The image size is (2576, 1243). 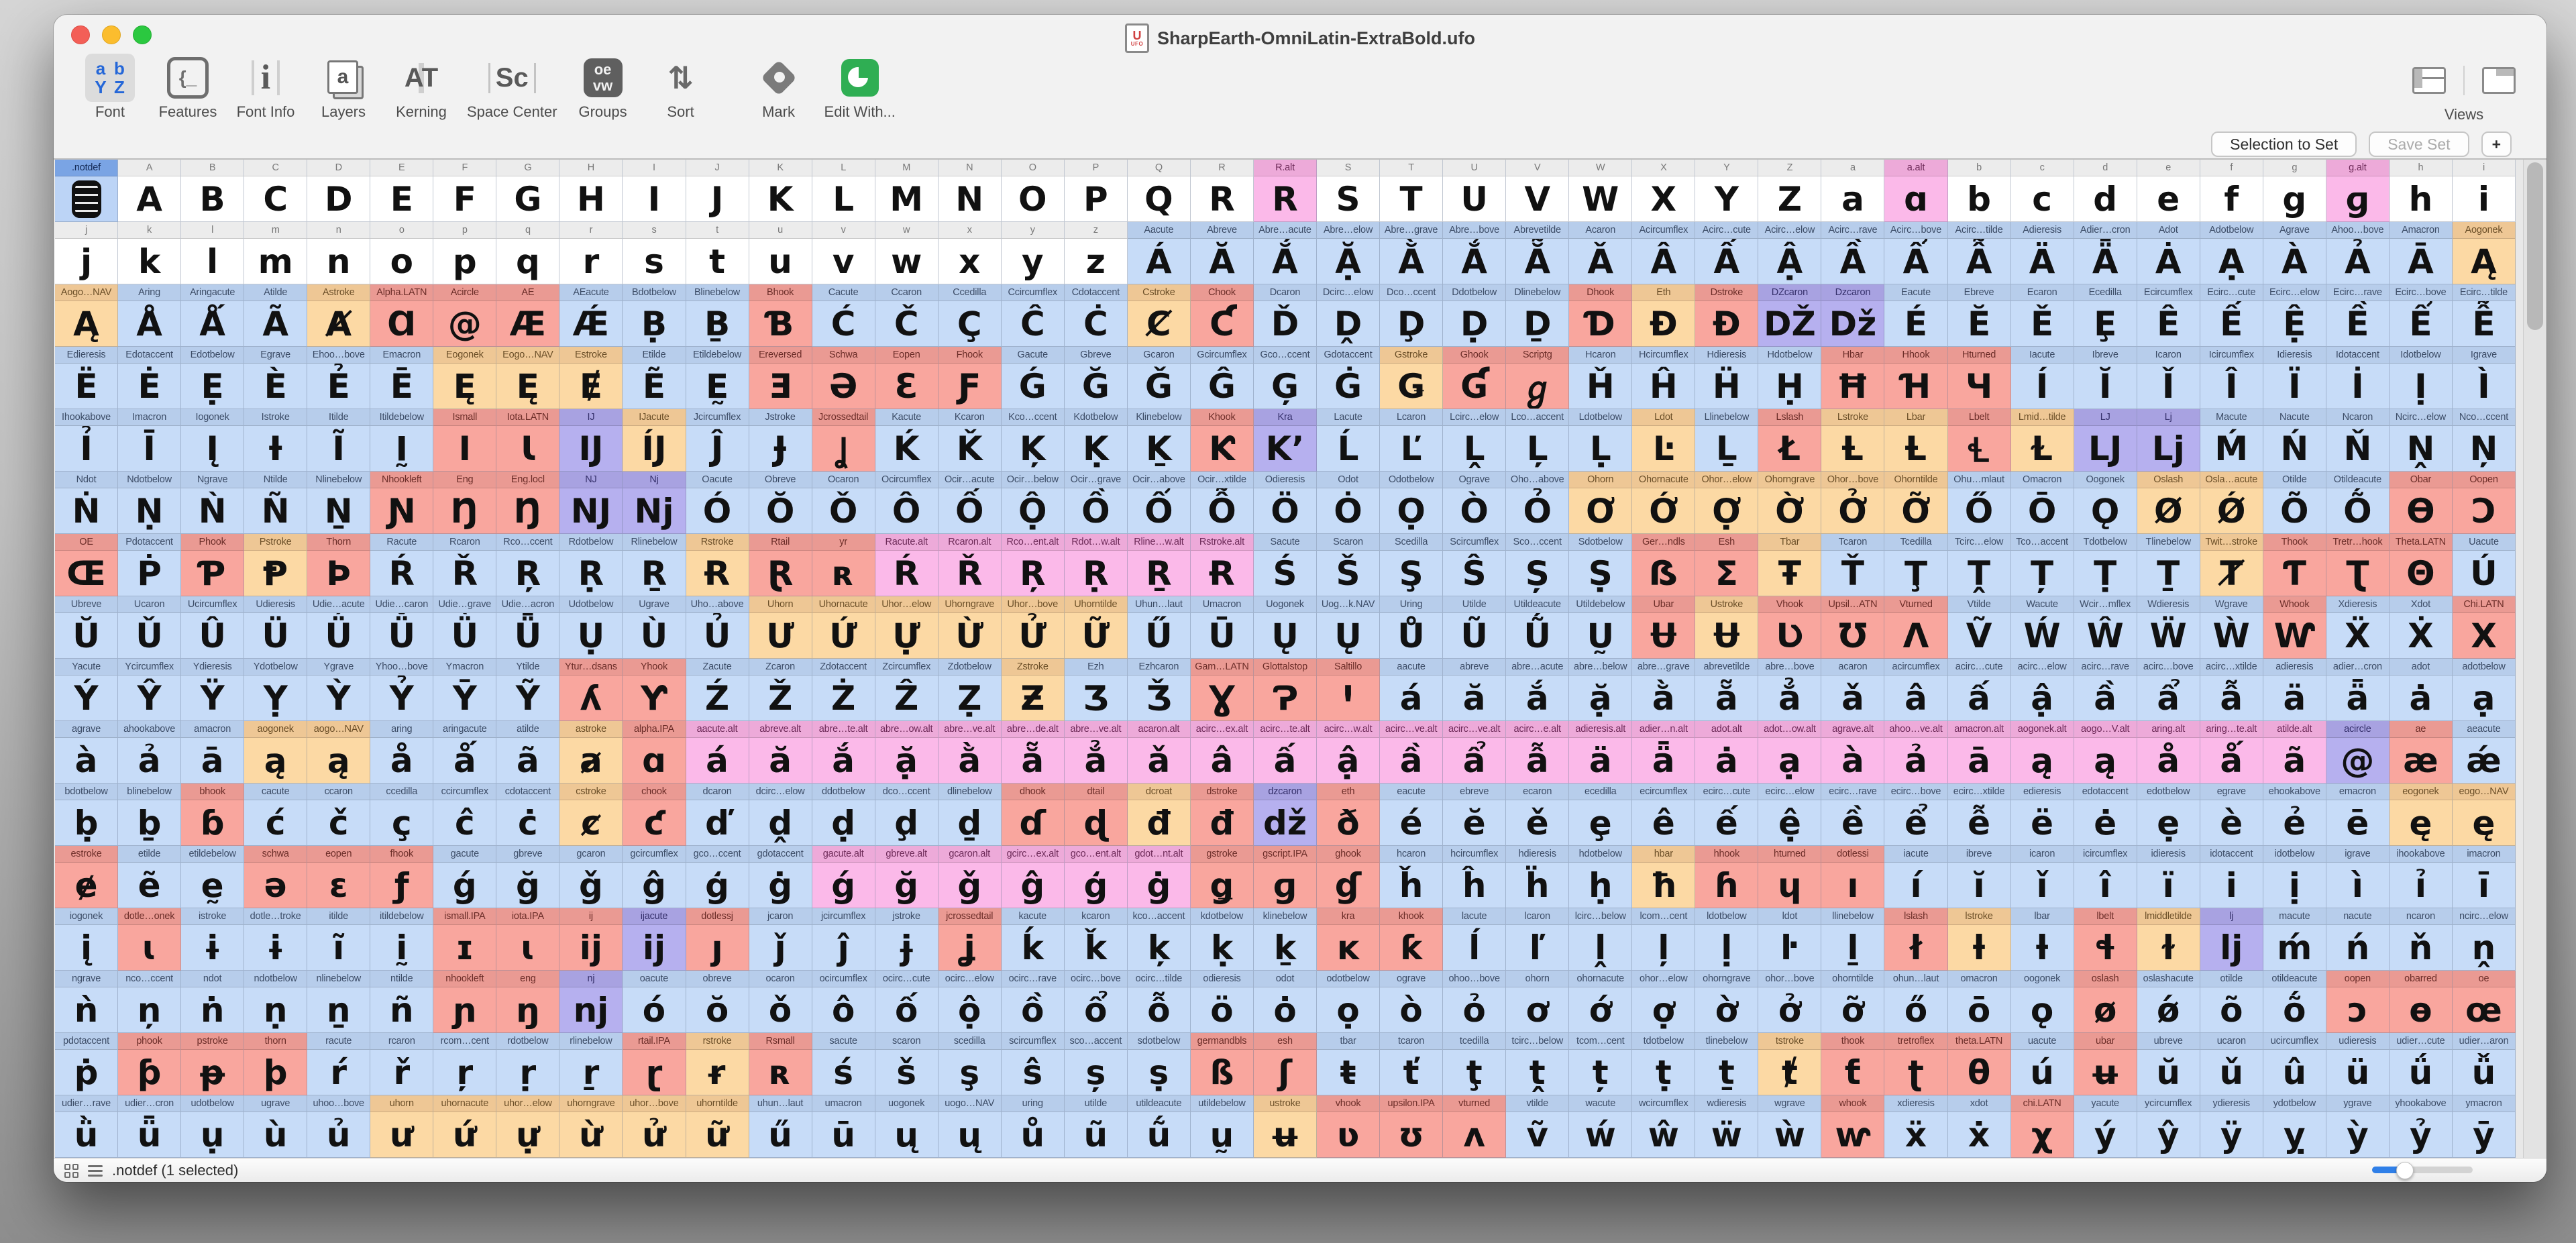 I want to click on glyph-cell: Ger…ndls ẞ, so click(x=1664, y=565).